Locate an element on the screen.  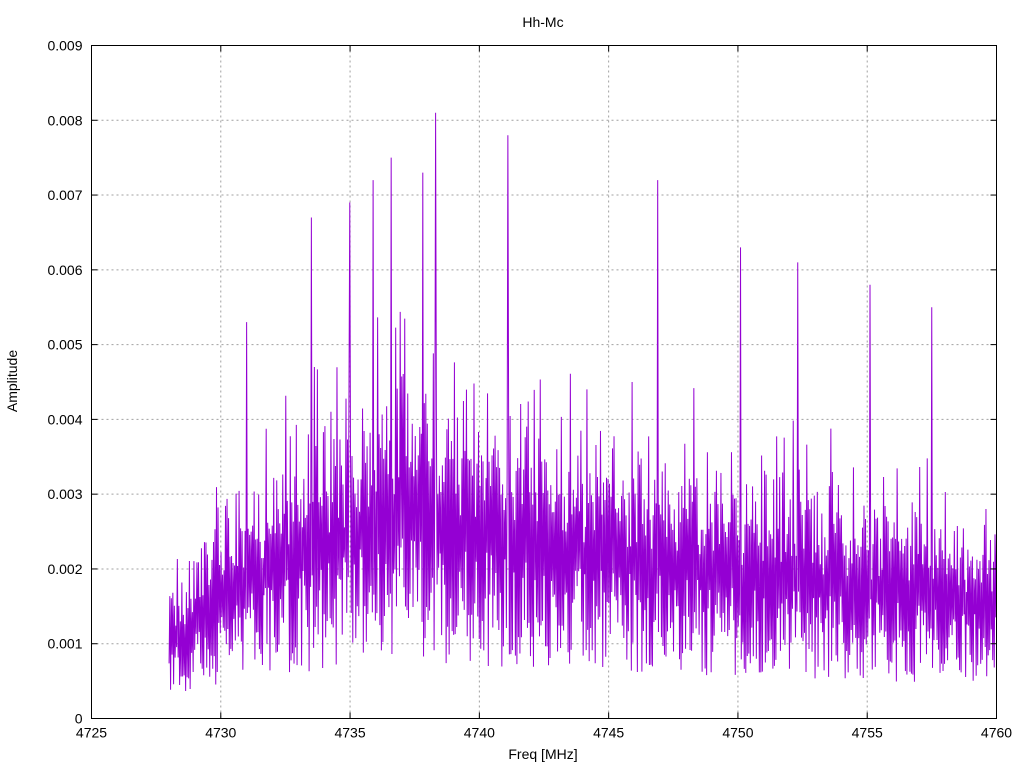
x-tick-label: 4735 is located at coordinates (349, 733).